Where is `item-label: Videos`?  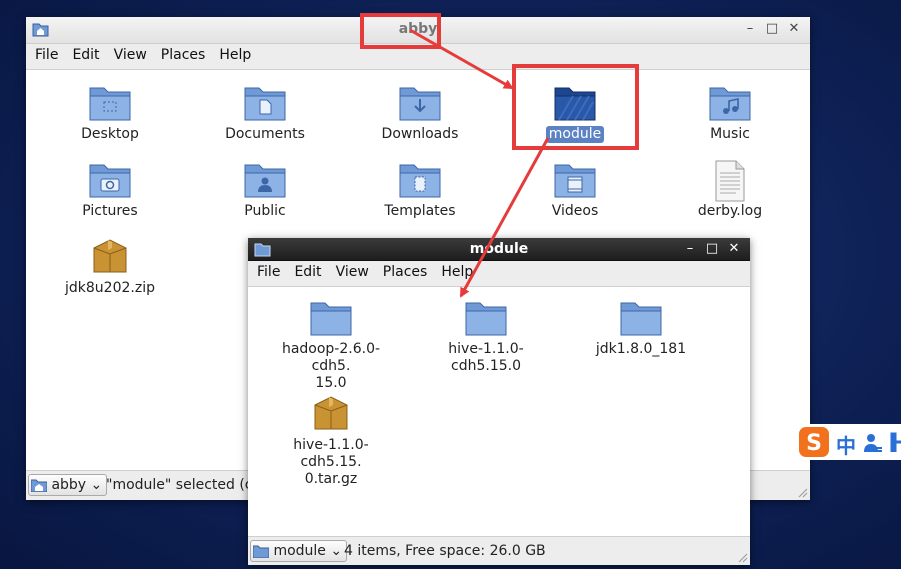
item-label: Videos is located at coordinates (575, 211).